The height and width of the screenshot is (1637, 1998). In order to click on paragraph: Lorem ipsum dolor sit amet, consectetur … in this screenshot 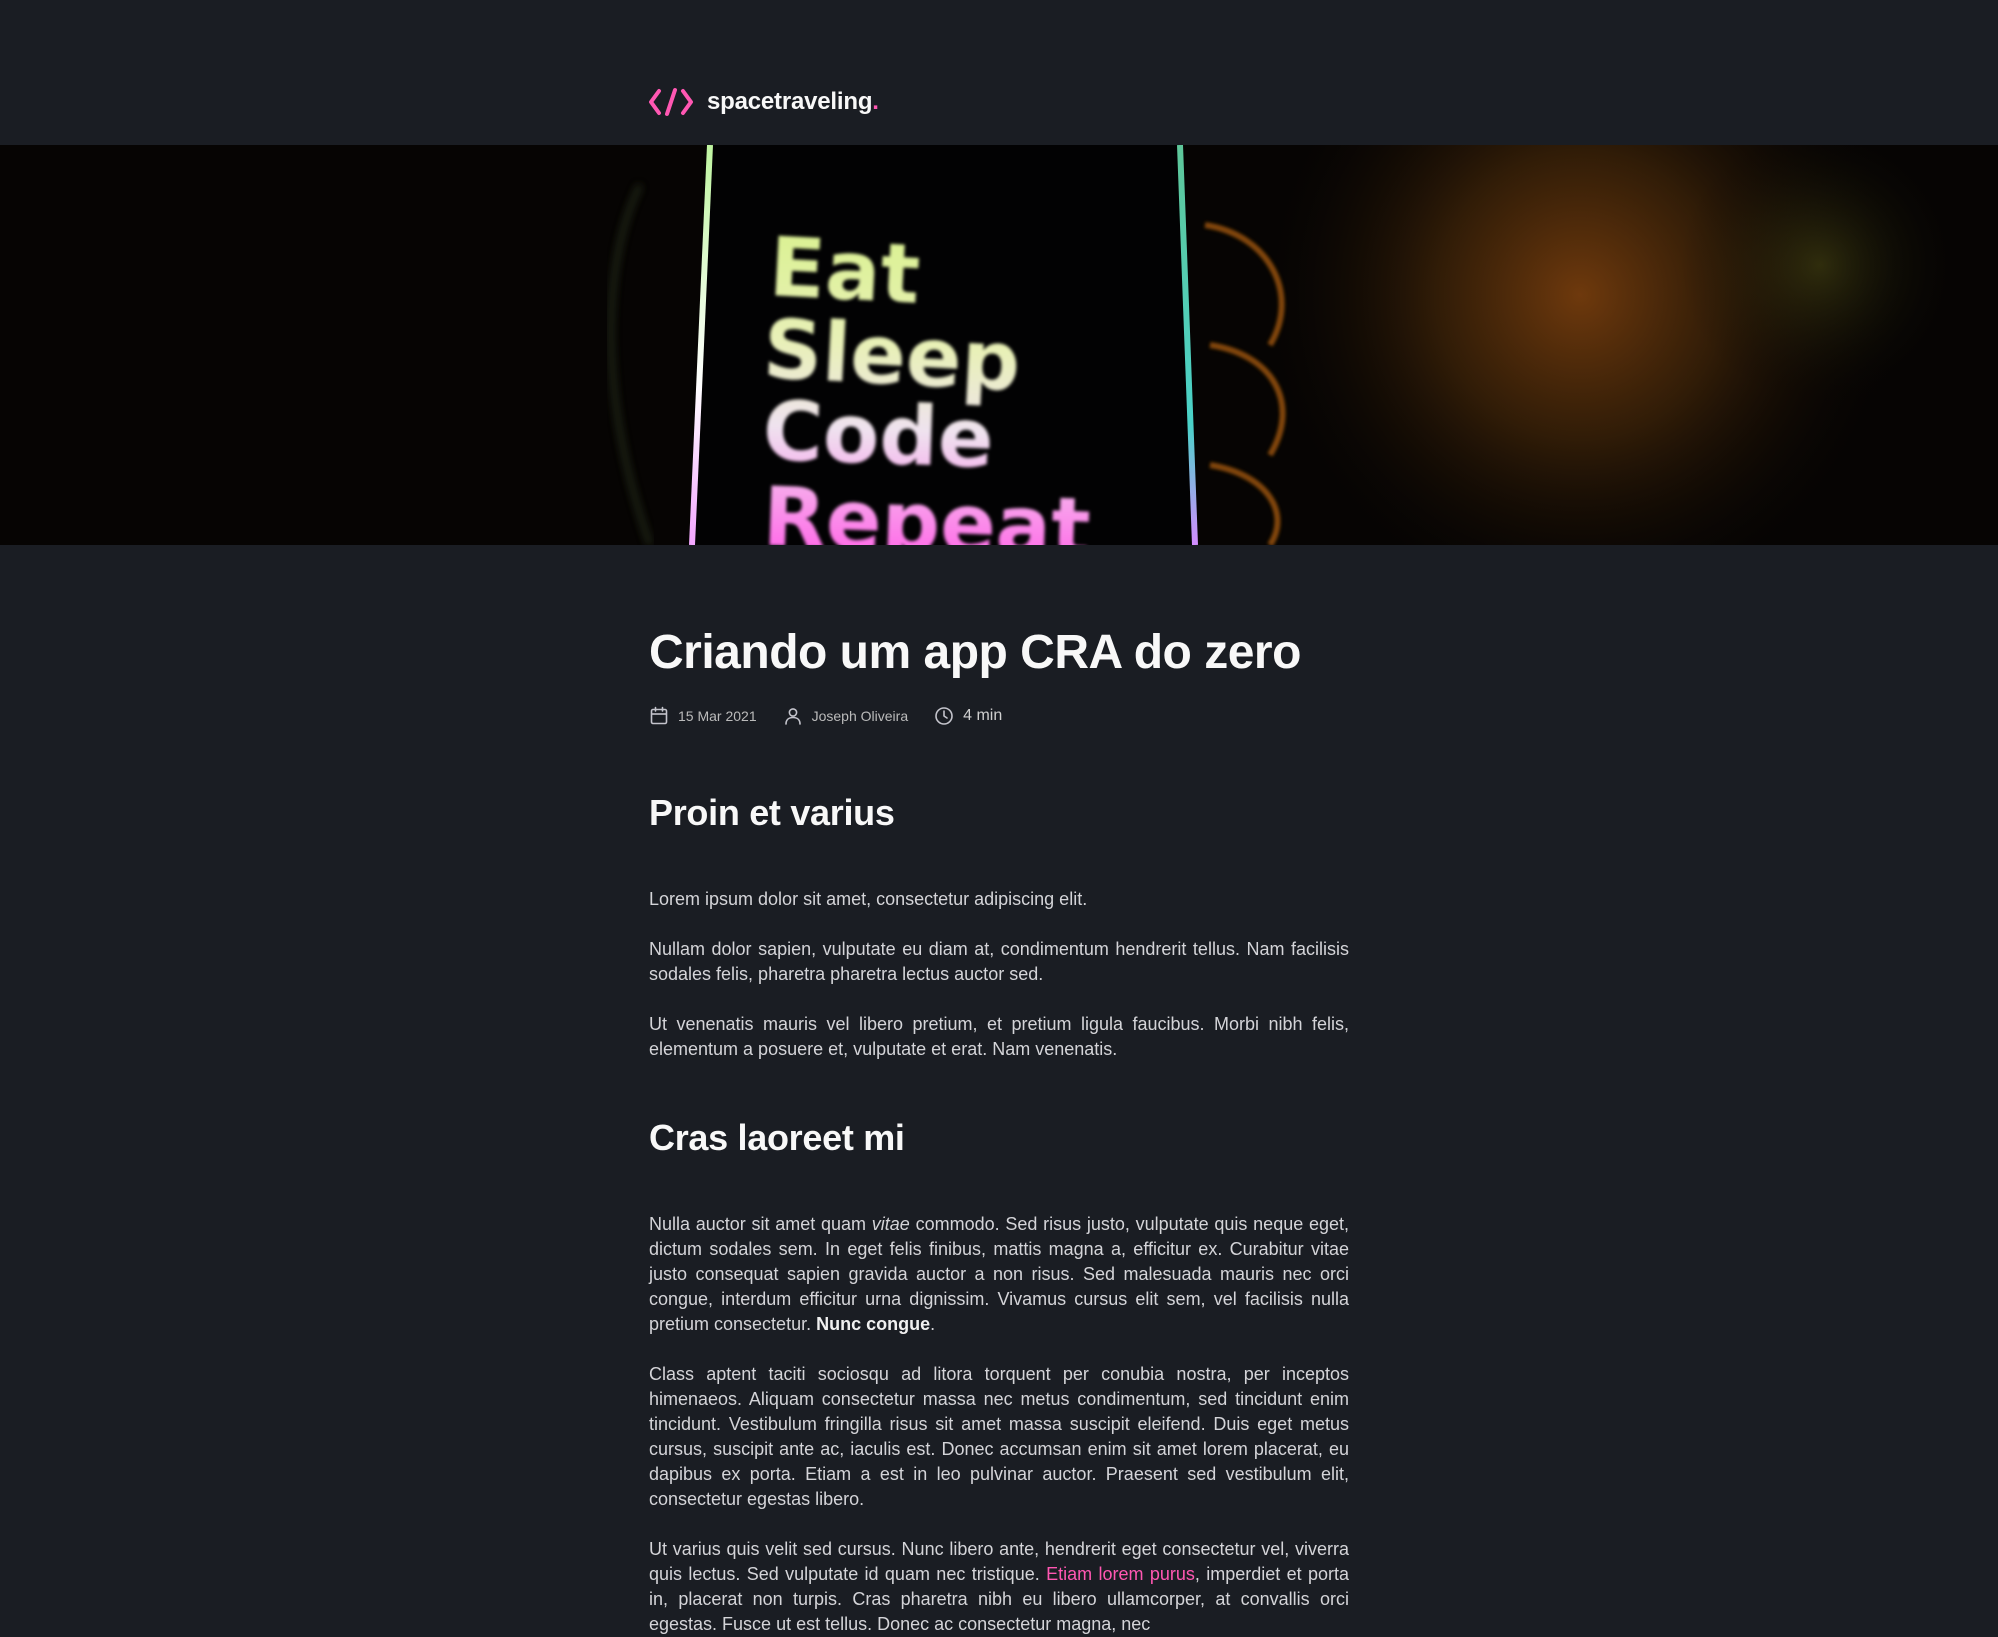, I will do `click(868, 899)`.